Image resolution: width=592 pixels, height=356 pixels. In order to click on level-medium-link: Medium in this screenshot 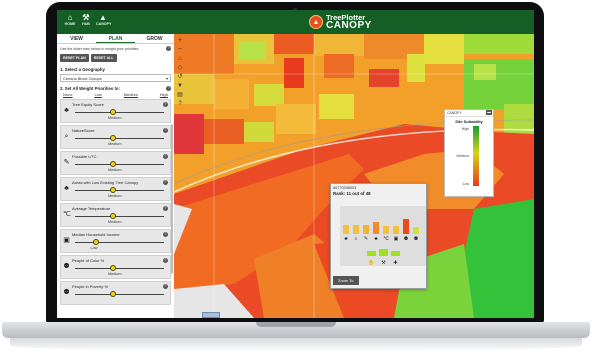, I will do `click(131, 94)`.